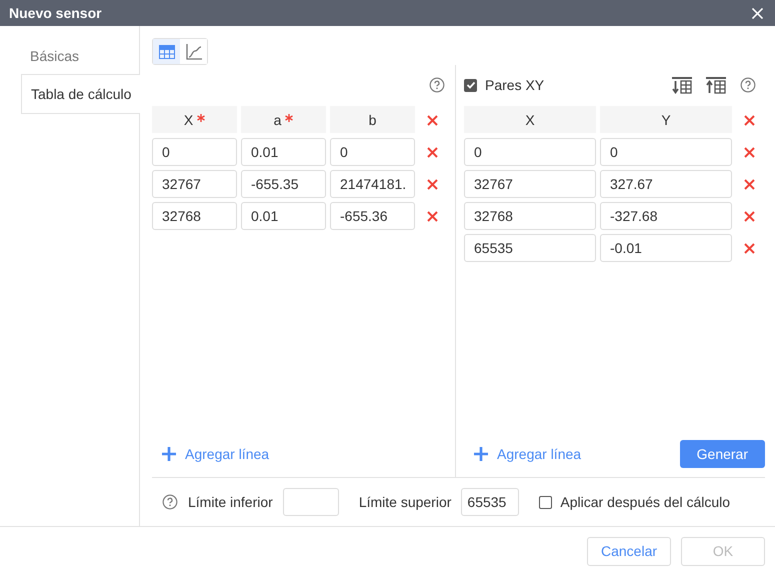 This screenshot has width=775, height=575. Describe the element at coordinates (372, 216) in the screenshot. I see `table-input: -655.36` at that location.